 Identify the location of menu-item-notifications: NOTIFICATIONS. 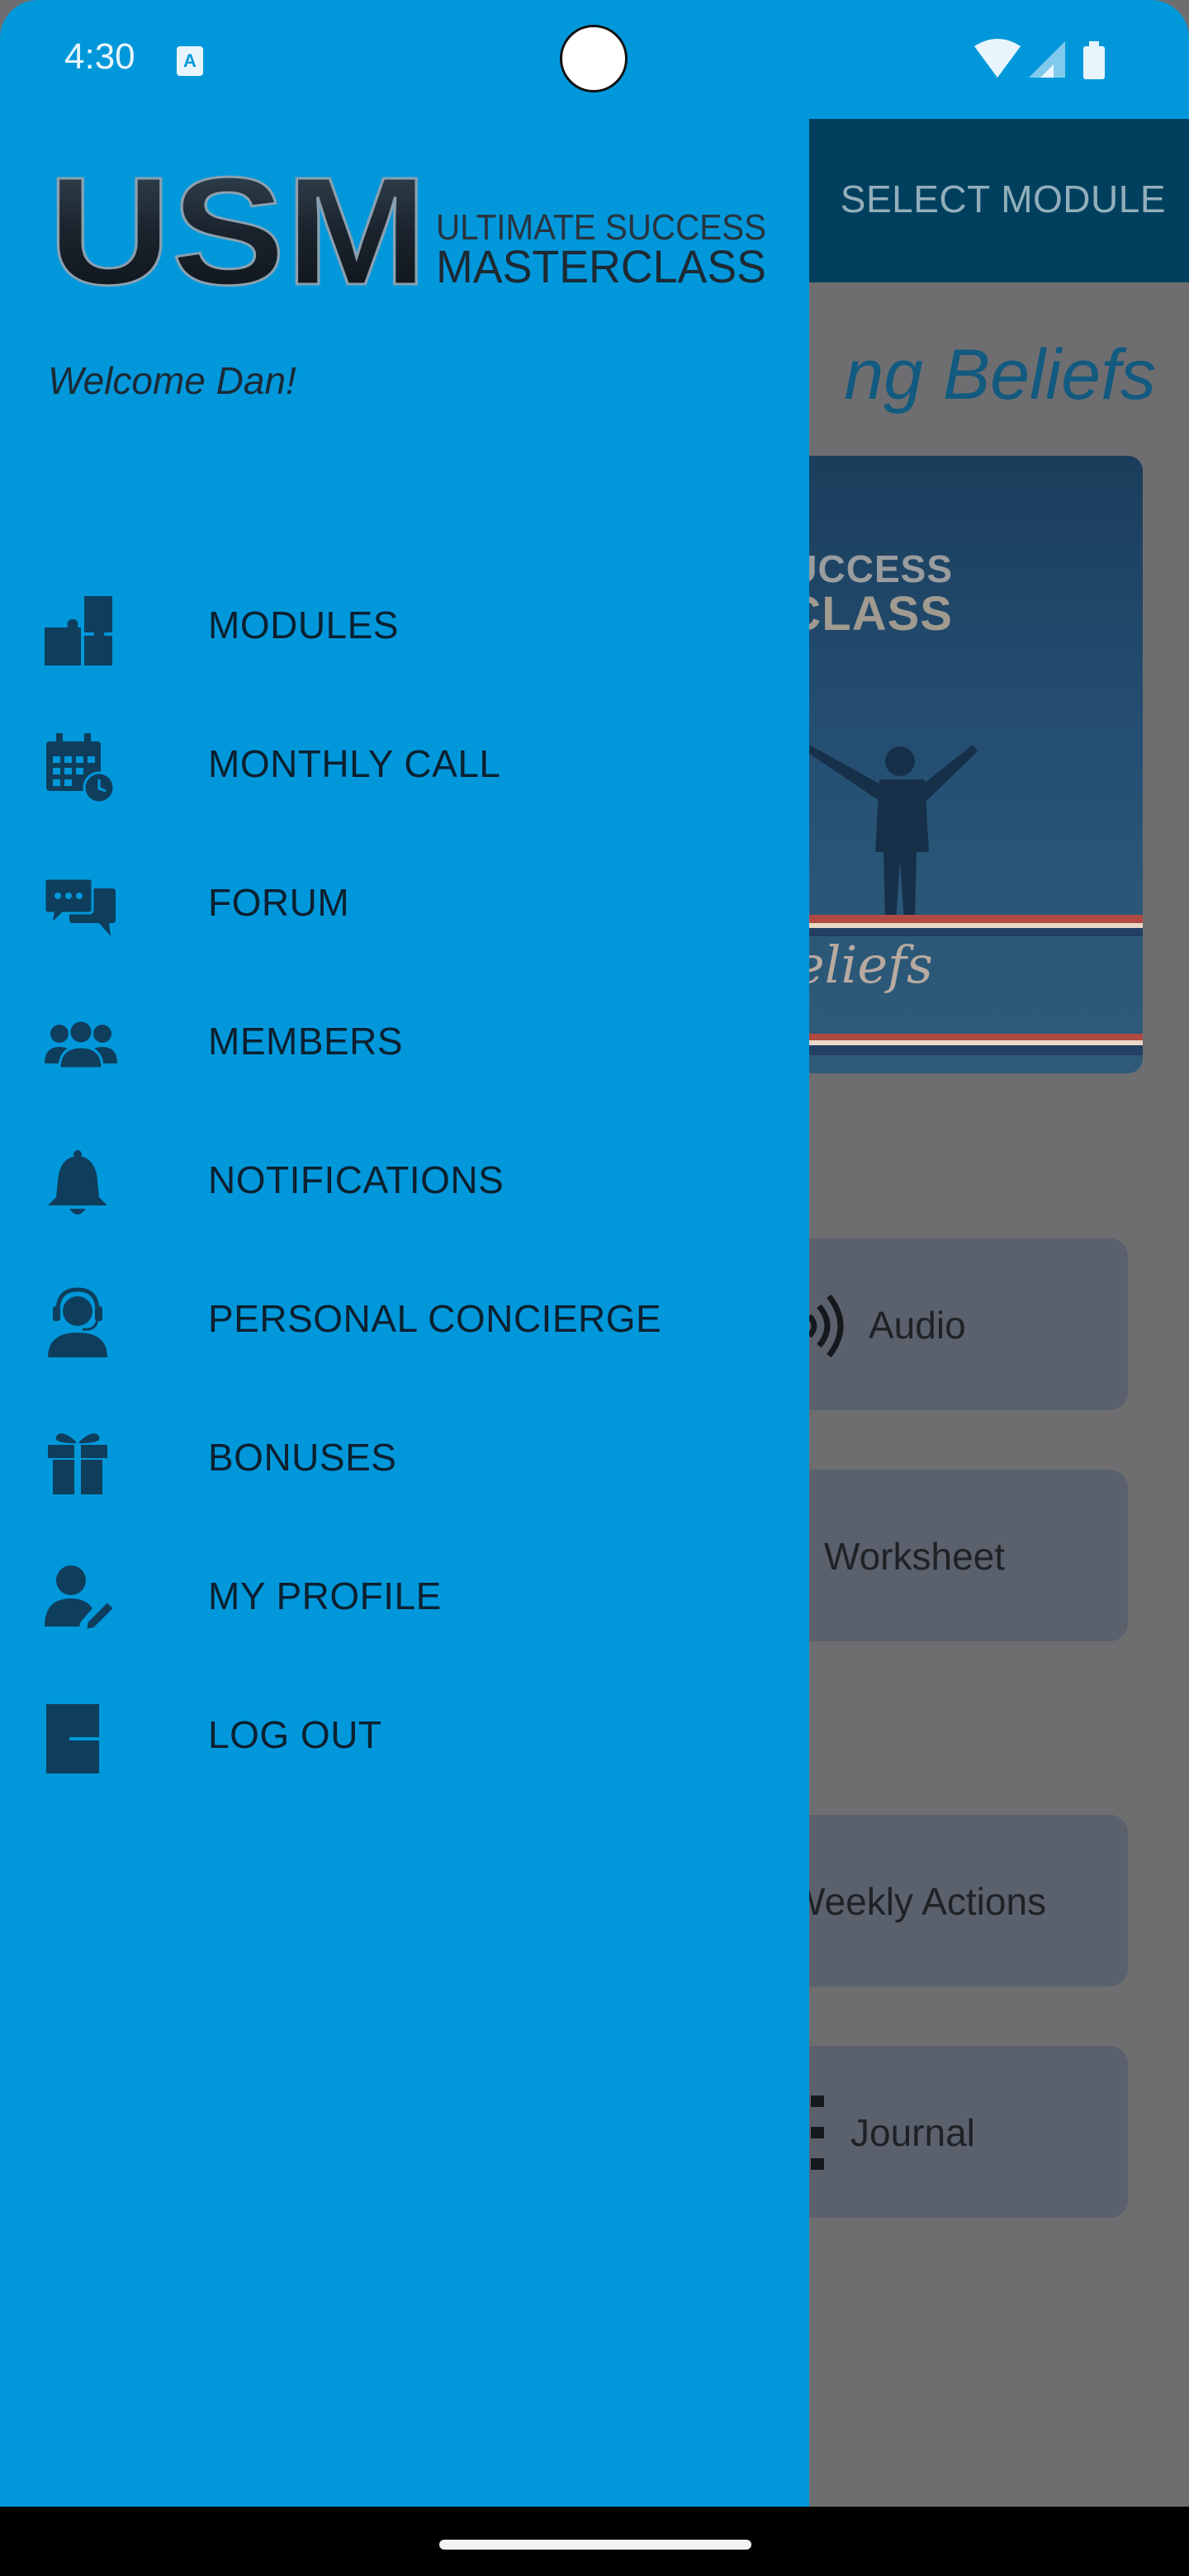
(404, 1180).